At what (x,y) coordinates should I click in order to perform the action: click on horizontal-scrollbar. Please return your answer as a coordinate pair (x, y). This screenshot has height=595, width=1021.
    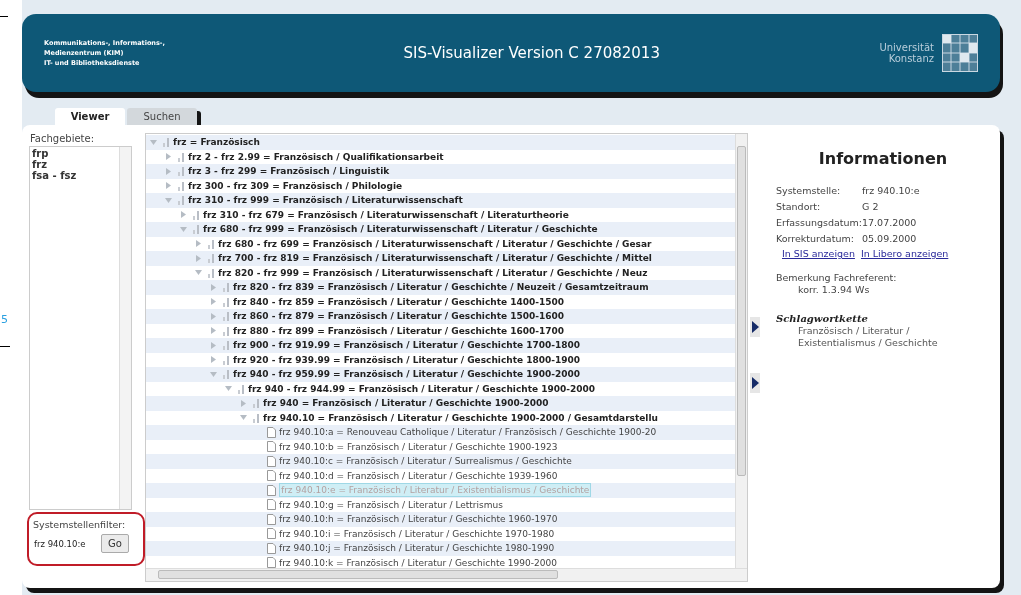
    Looking at the image, I should click on (446, 574).